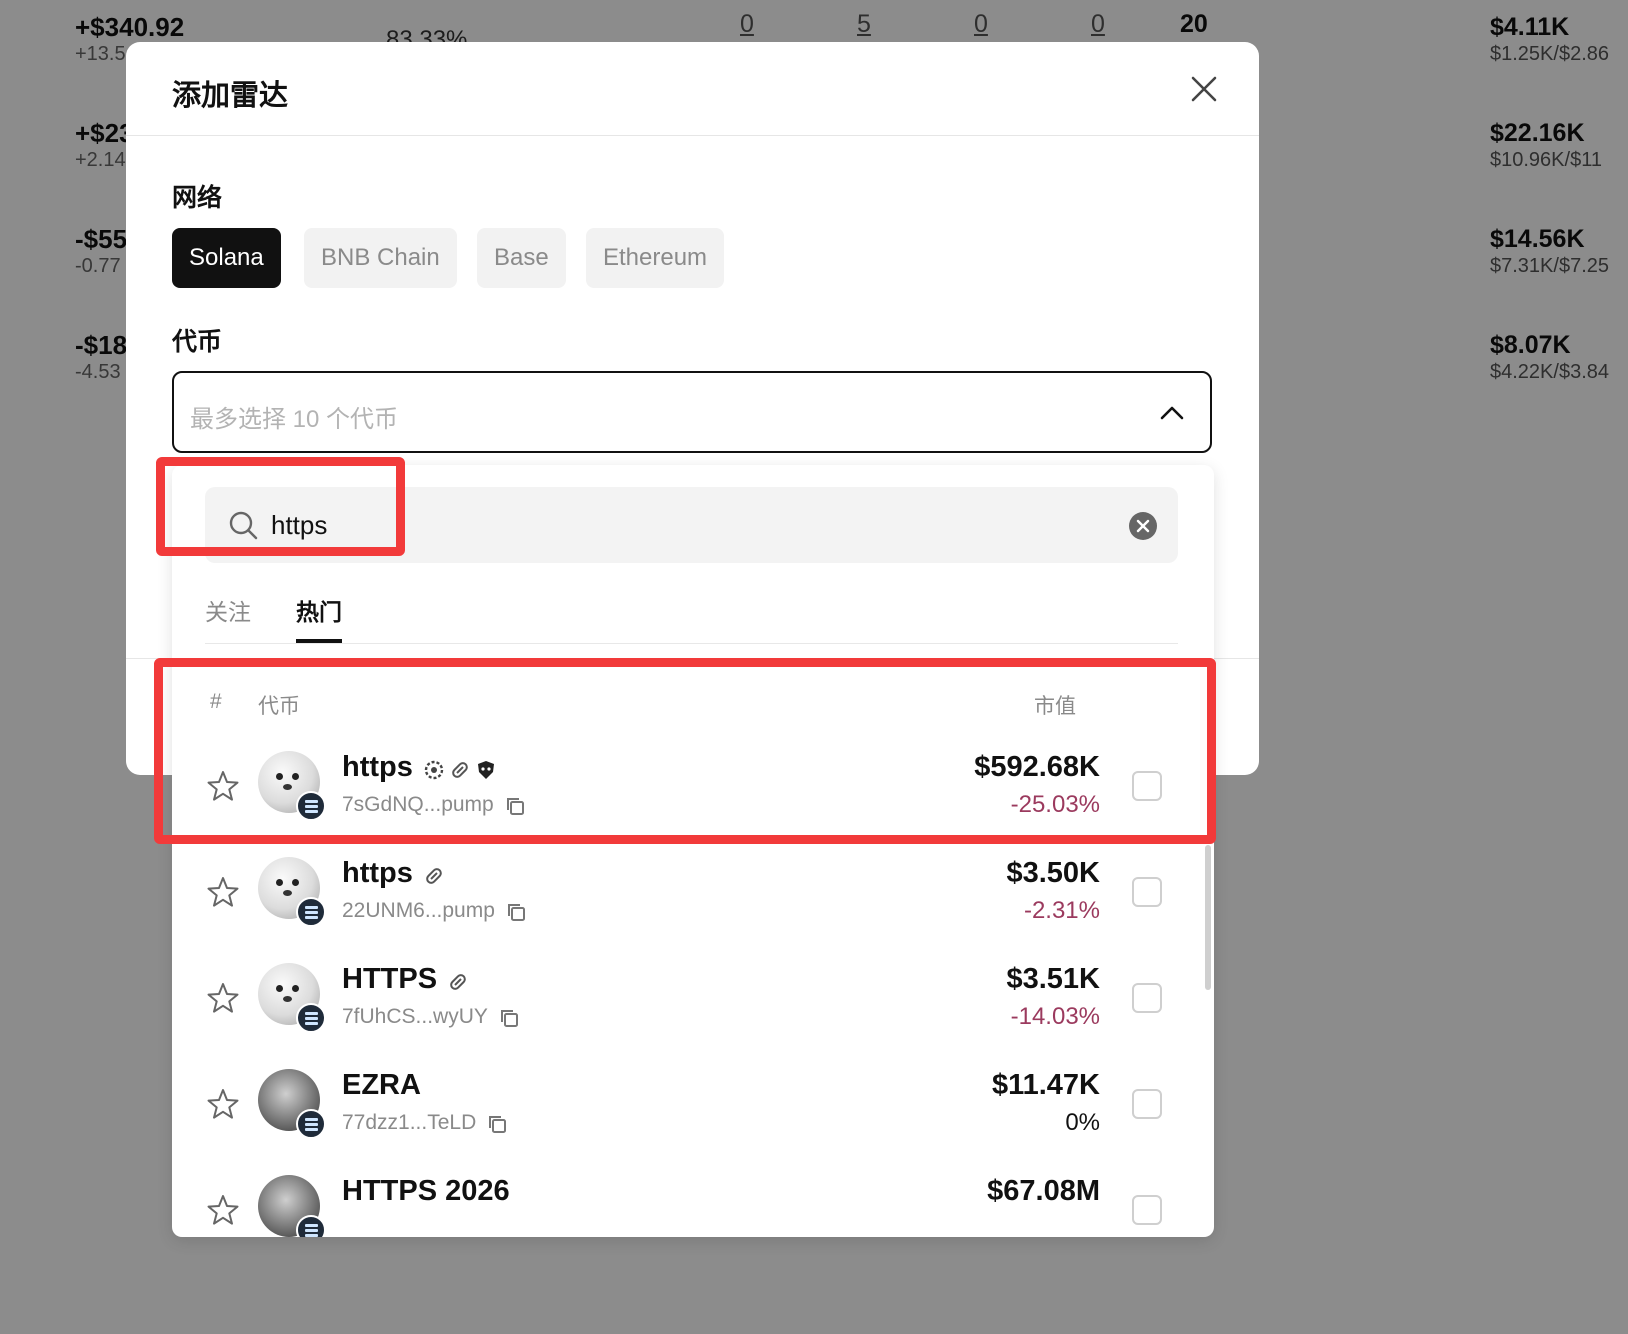  I want to click on token-label: 代币, so click(197, 342).